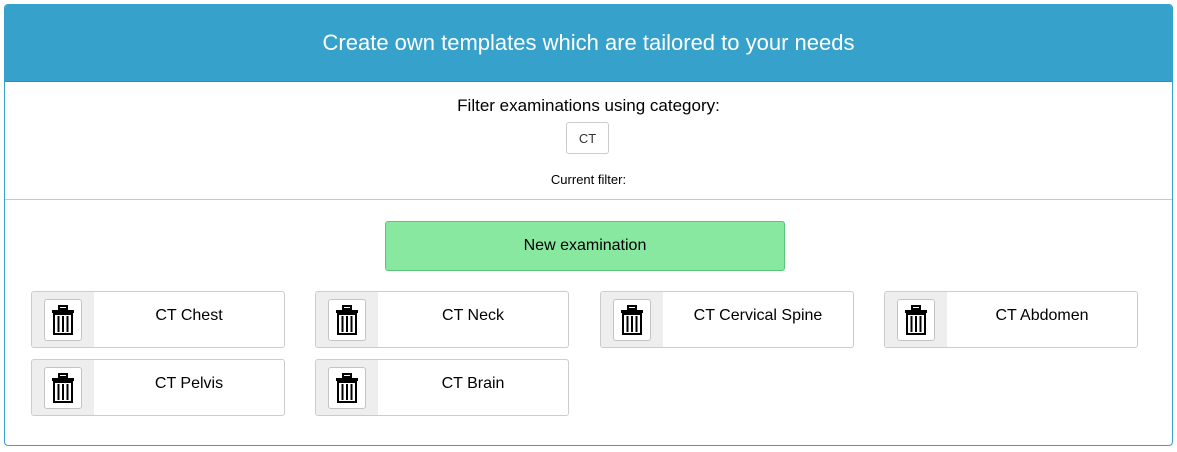  What do you see at coordinates (1042, 319) in the screenshot?
I see `exam-label: CT Abdomen` at bounding box center [1042, 319].